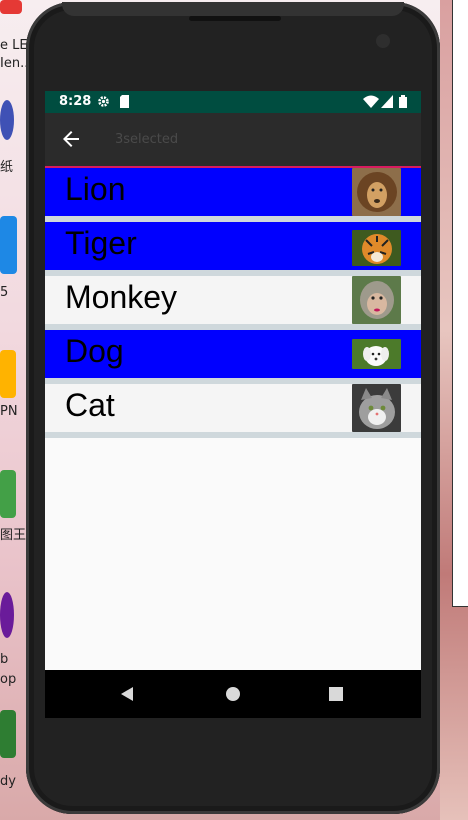 Image resolution: width=468 pixels, height=820 pixels. I want to click on list-item-cat: Cat, so click(233, 411).